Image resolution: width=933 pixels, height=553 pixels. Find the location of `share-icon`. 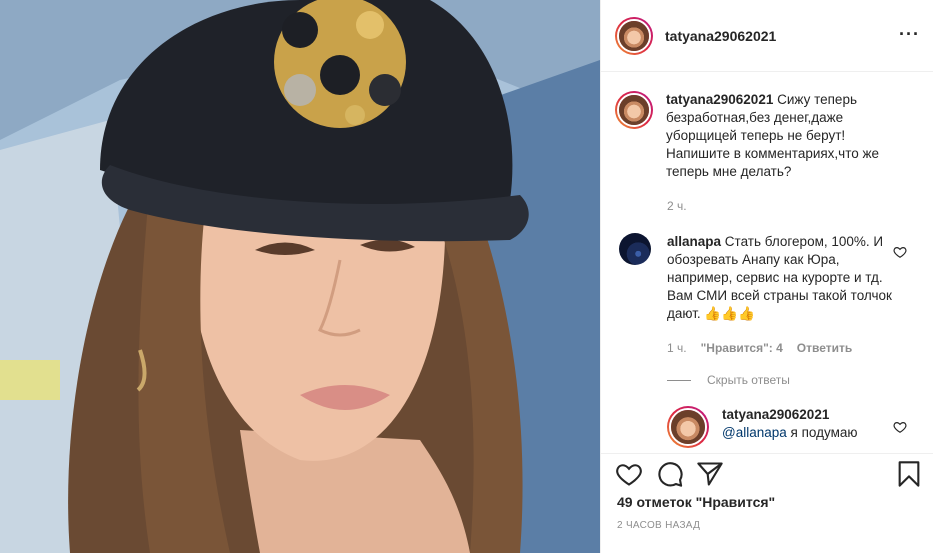

share-icon is located at coordinates (710, 474).